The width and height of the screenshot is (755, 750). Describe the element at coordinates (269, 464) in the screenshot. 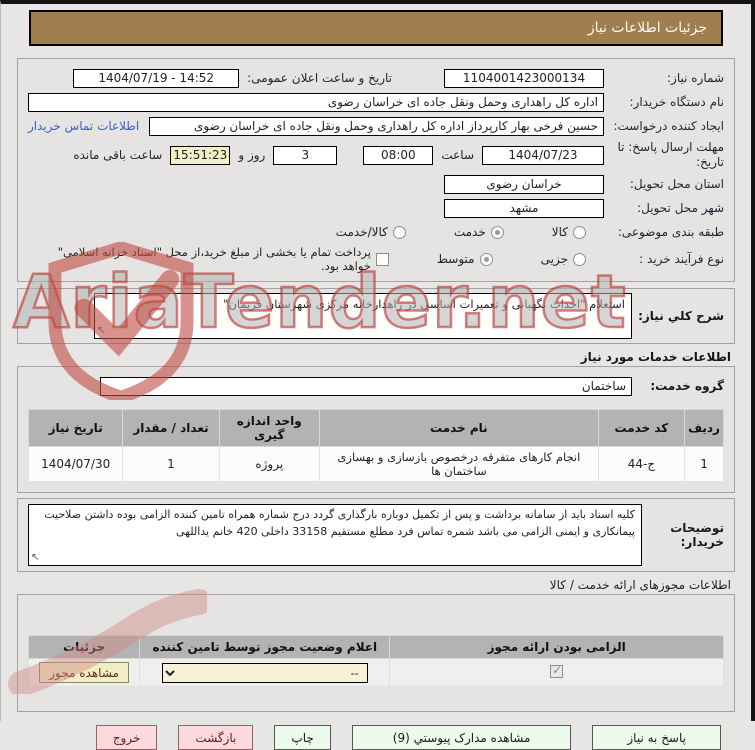

I see `cell-unit: پروژه` at that location.